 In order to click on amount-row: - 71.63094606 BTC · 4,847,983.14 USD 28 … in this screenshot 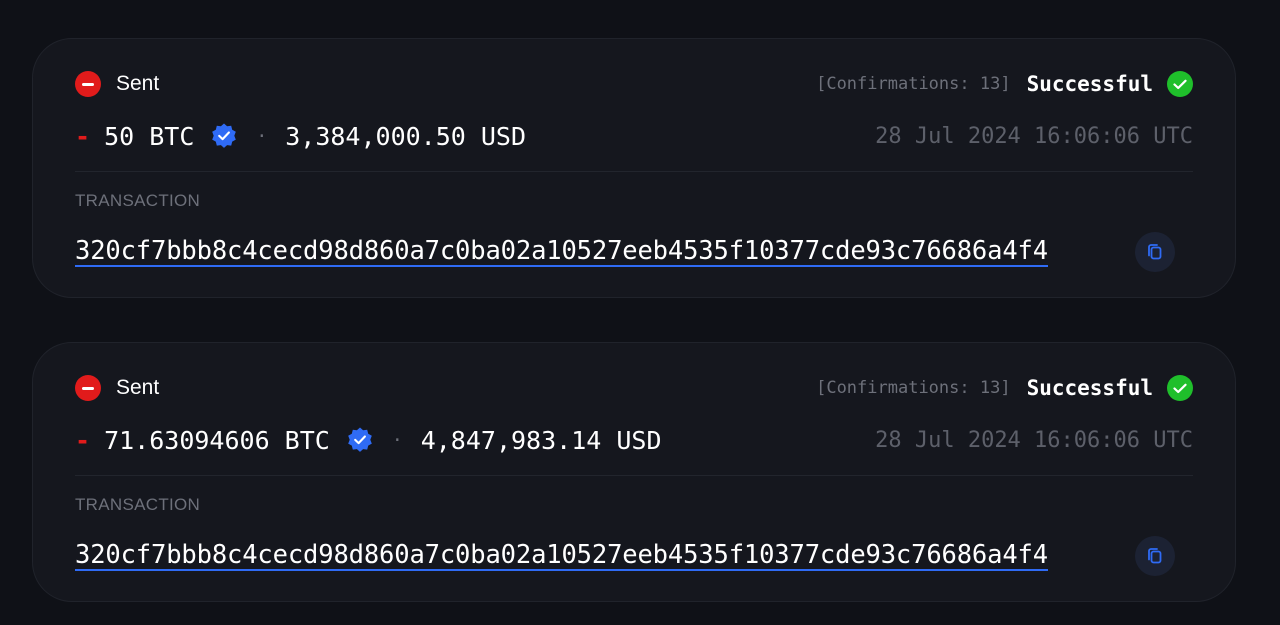, I will do `click(634, 440)`.